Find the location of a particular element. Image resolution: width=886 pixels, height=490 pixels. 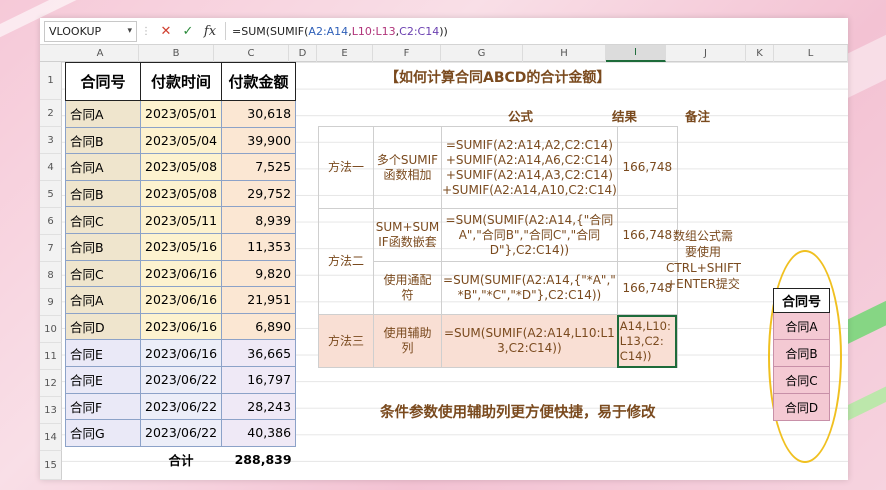

helper-header: 合同号 is located at coordinates (801, 300).